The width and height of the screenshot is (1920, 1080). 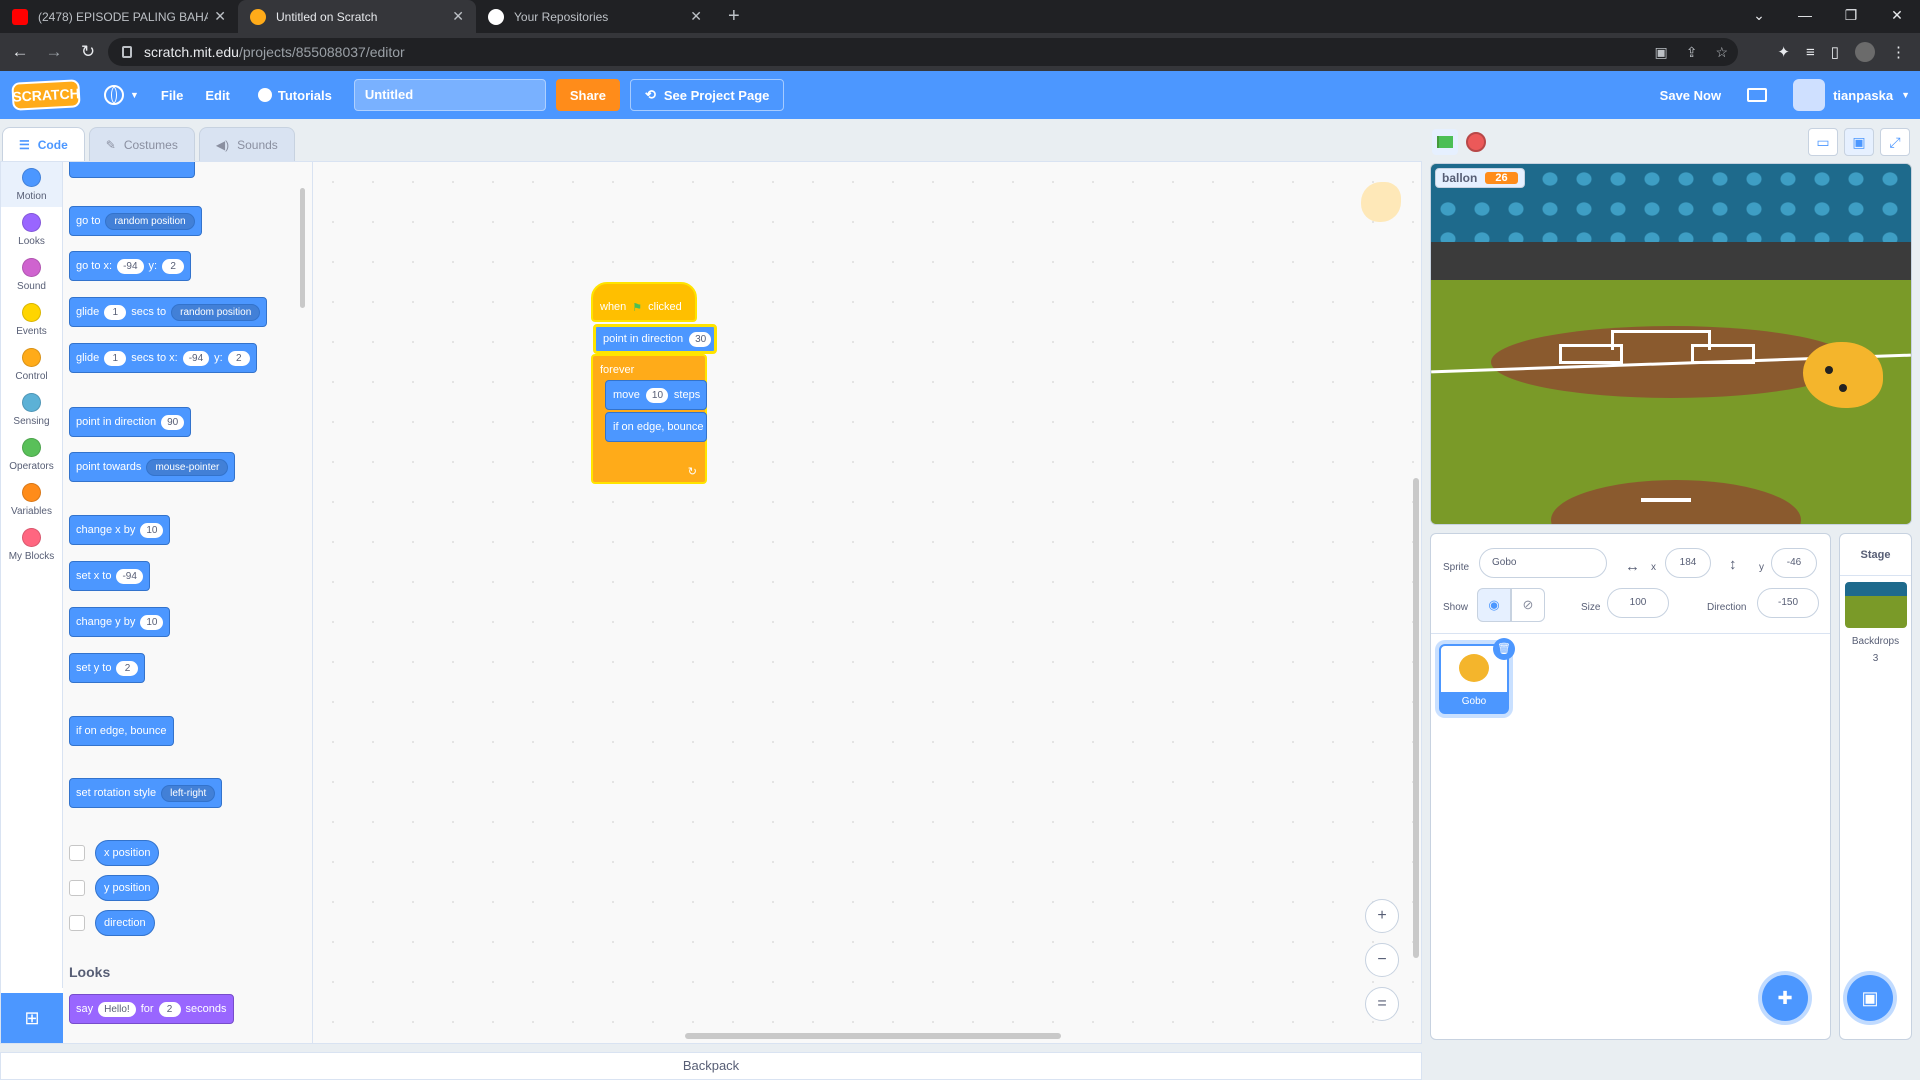 I want to click on scratch-logo: SCRATCH, so click(x=46, y=95).